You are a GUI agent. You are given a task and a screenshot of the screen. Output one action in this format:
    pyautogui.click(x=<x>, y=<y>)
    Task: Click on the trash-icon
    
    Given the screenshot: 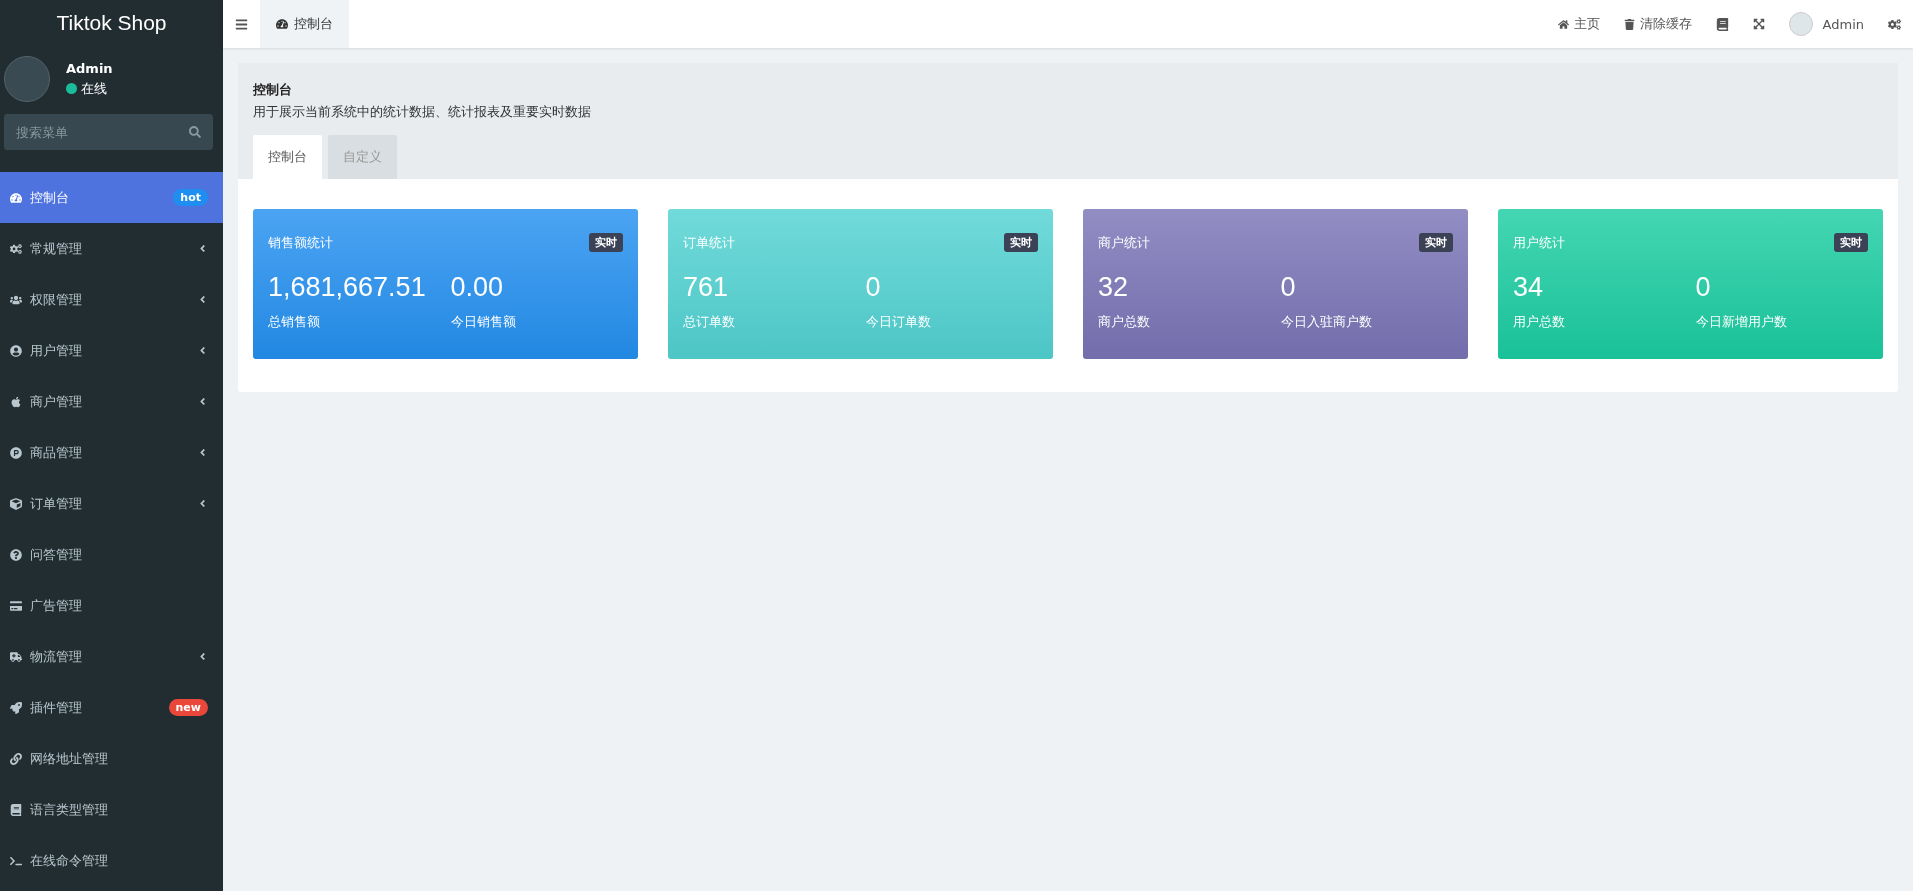 What is the action you would take?
    pyautogui.click(x=1630, y=24)
    